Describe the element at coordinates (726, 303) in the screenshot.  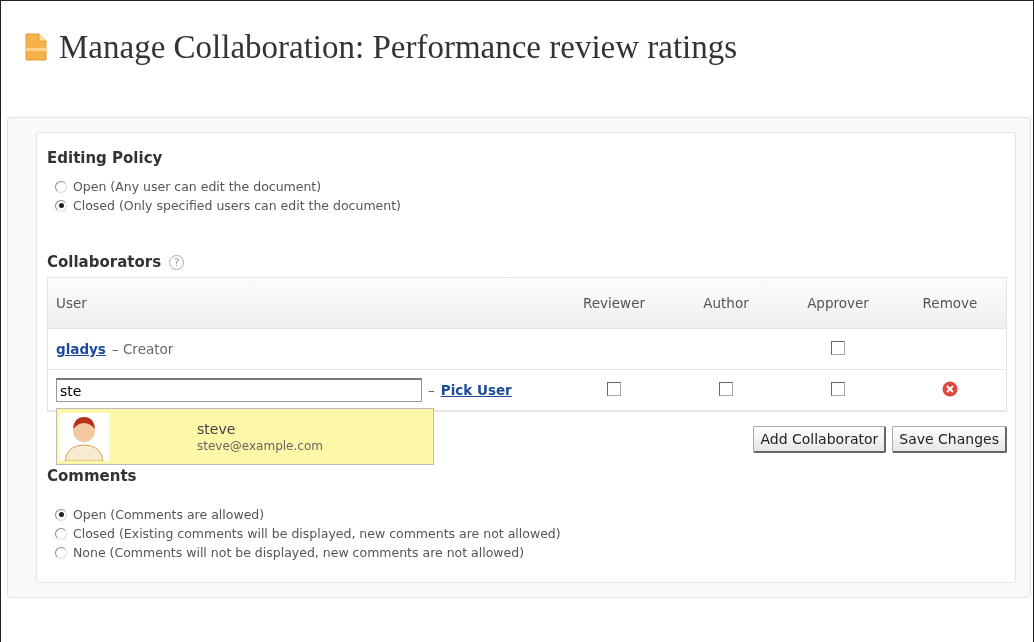
I see `column-header: Author` at that location.